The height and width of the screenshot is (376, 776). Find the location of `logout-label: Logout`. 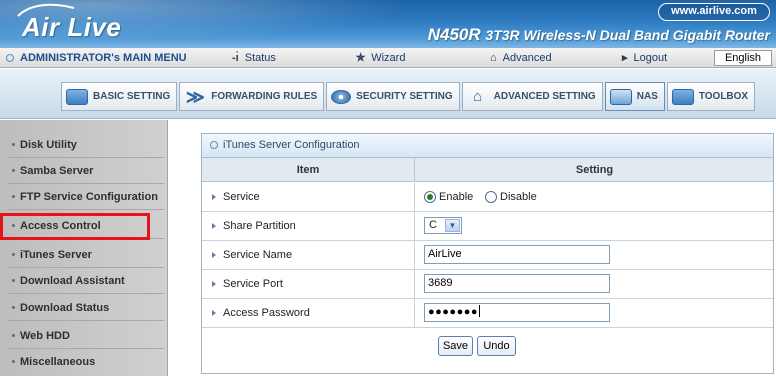

logout-label: Logout is located at coordinates (650, 58).